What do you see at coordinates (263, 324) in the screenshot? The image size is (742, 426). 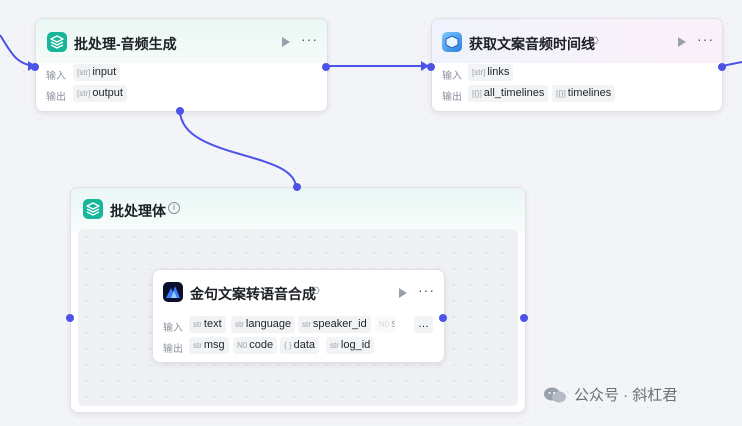 I see `input-param-tag: str language` at bounding box center [263, 324].